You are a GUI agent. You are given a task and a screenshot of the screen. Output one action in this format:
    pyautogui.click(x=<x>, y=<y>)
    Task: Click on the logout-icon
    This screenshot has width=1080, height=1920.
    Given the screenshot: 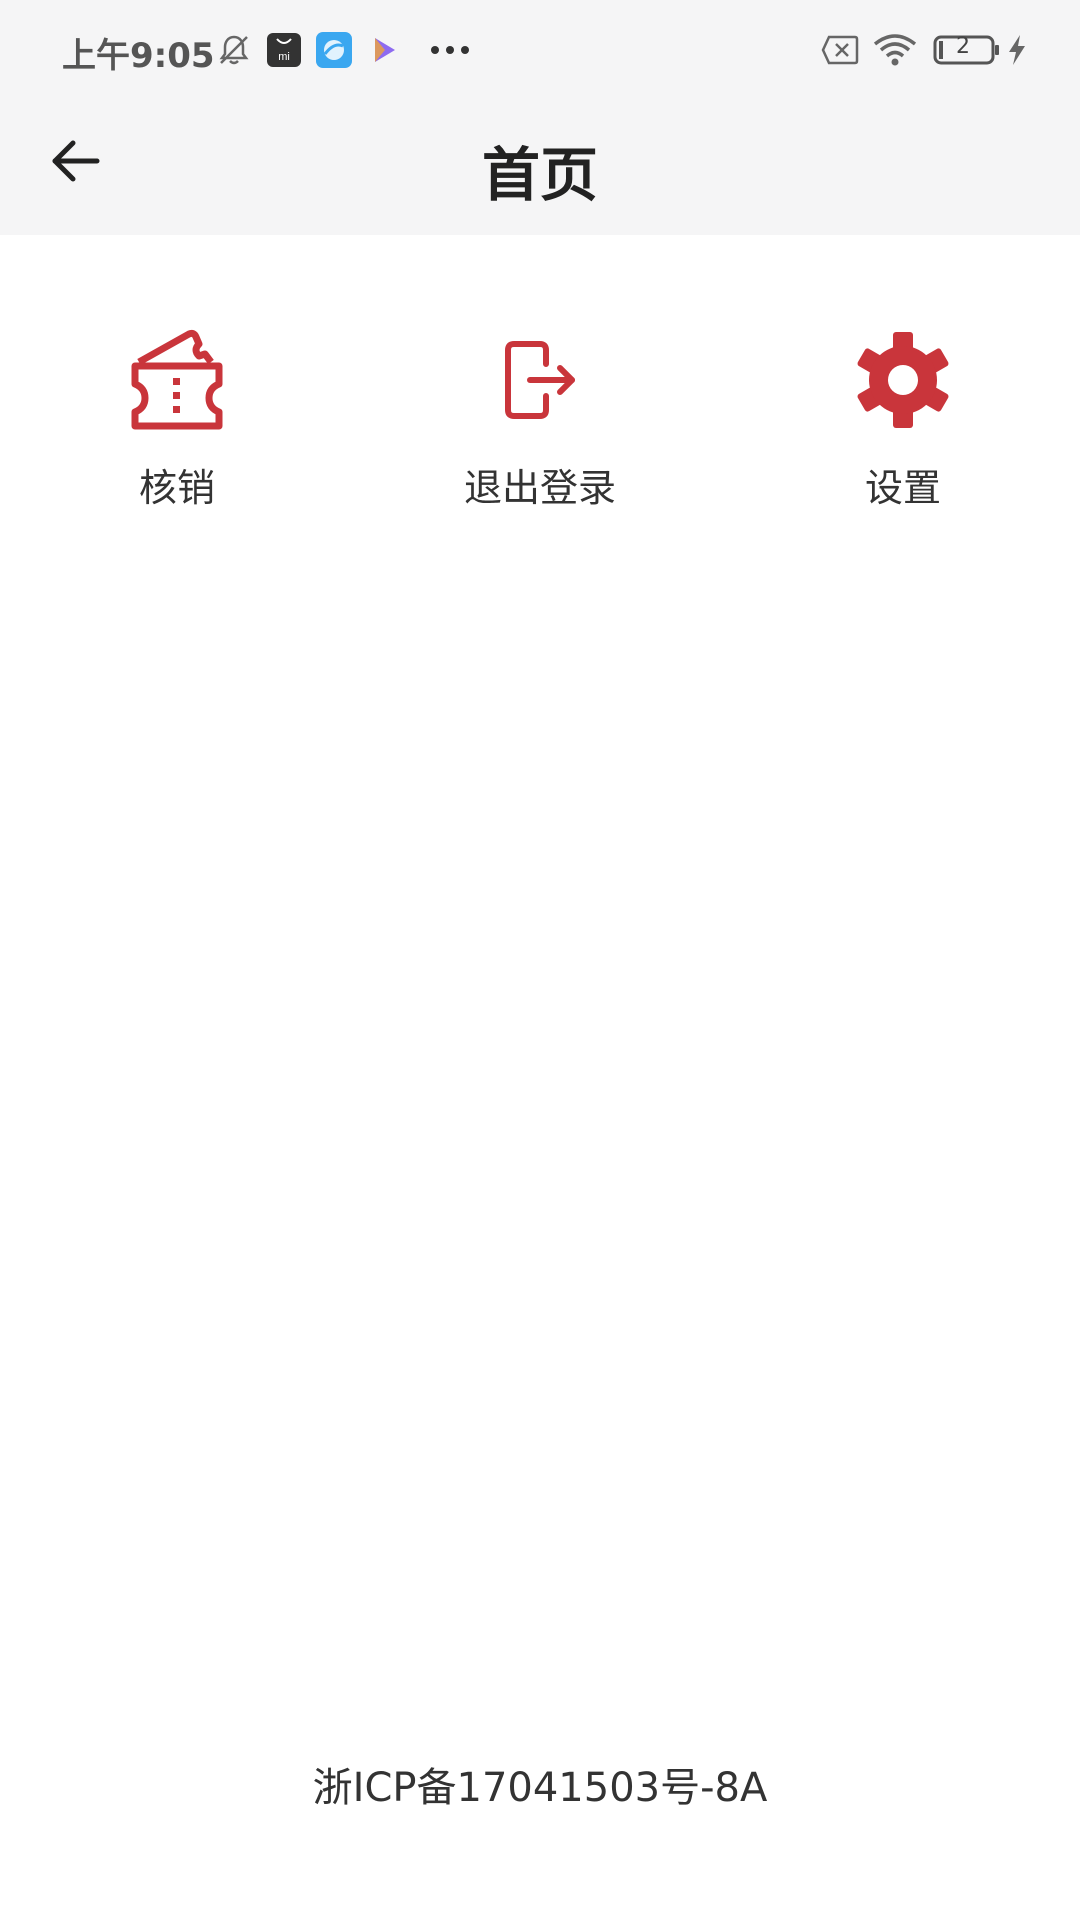 What is the action you would take?
    pyautogui.click(x=540, y=380)
    